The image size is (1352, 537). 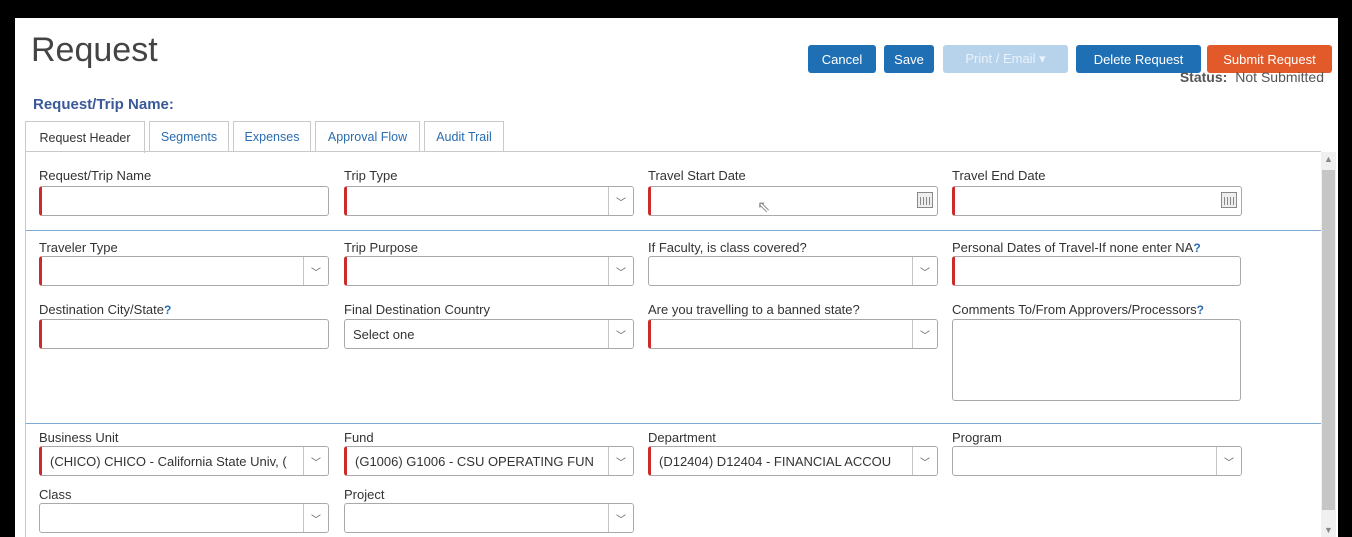 I want to click on mouse-cursor-icon: ⇖, so click(x=764, y=207).